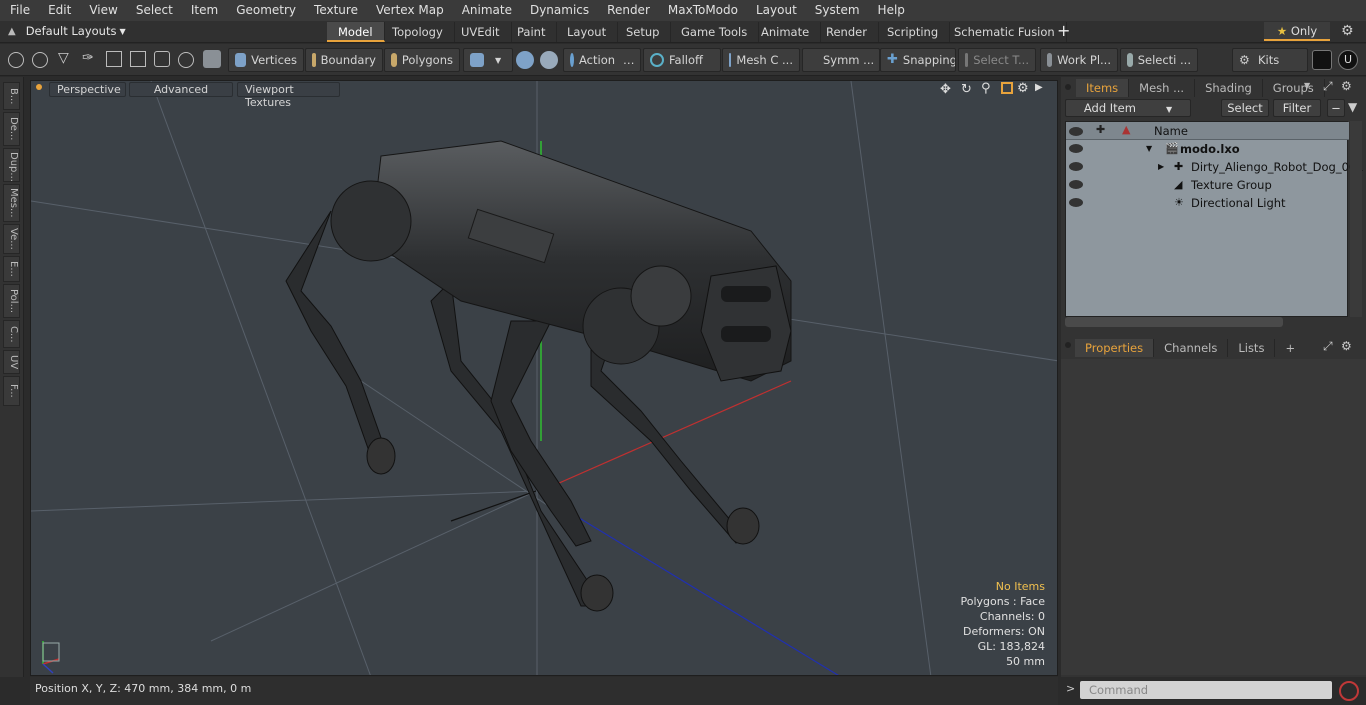 The width and height of the screenshot is (1366, 705). Describe the element at coordinates (1252, 348) in the screenshot. I see `tab-lists: Lists` at that location.